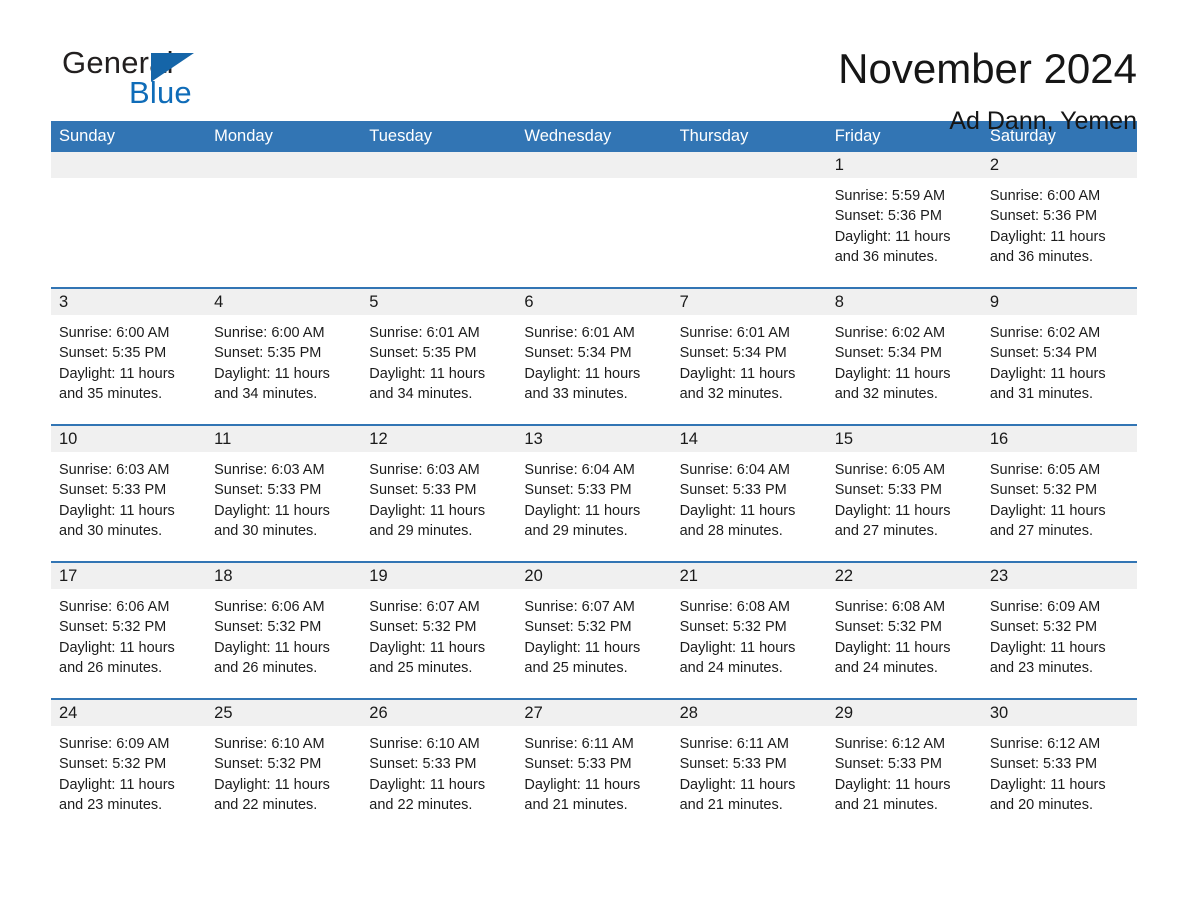 This screenshot has width=1188, height=918. Describe the element at coordinates (1041, 667) in the screenshot. I see `daylight-line-2: and 23 minutes.` at that location.